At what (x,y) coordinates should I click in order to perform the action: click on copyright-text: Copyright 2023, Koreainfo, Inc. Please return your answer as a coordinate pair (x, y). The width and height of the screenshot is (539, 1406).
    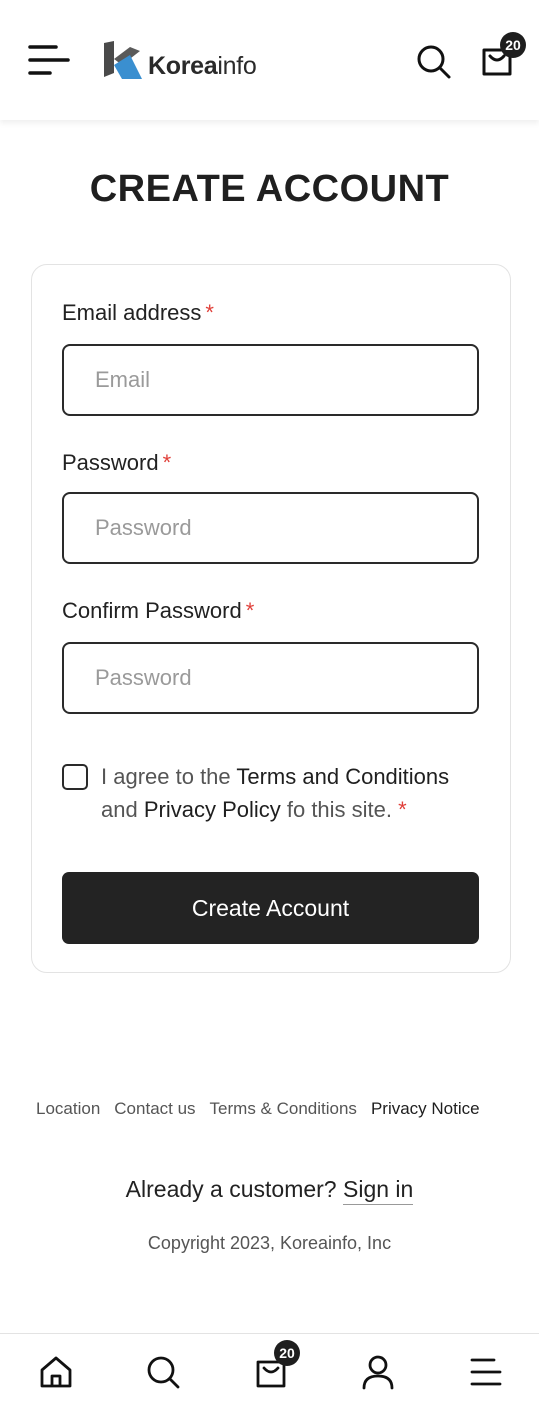
    Looking at the image, I should click on (269, 1243).